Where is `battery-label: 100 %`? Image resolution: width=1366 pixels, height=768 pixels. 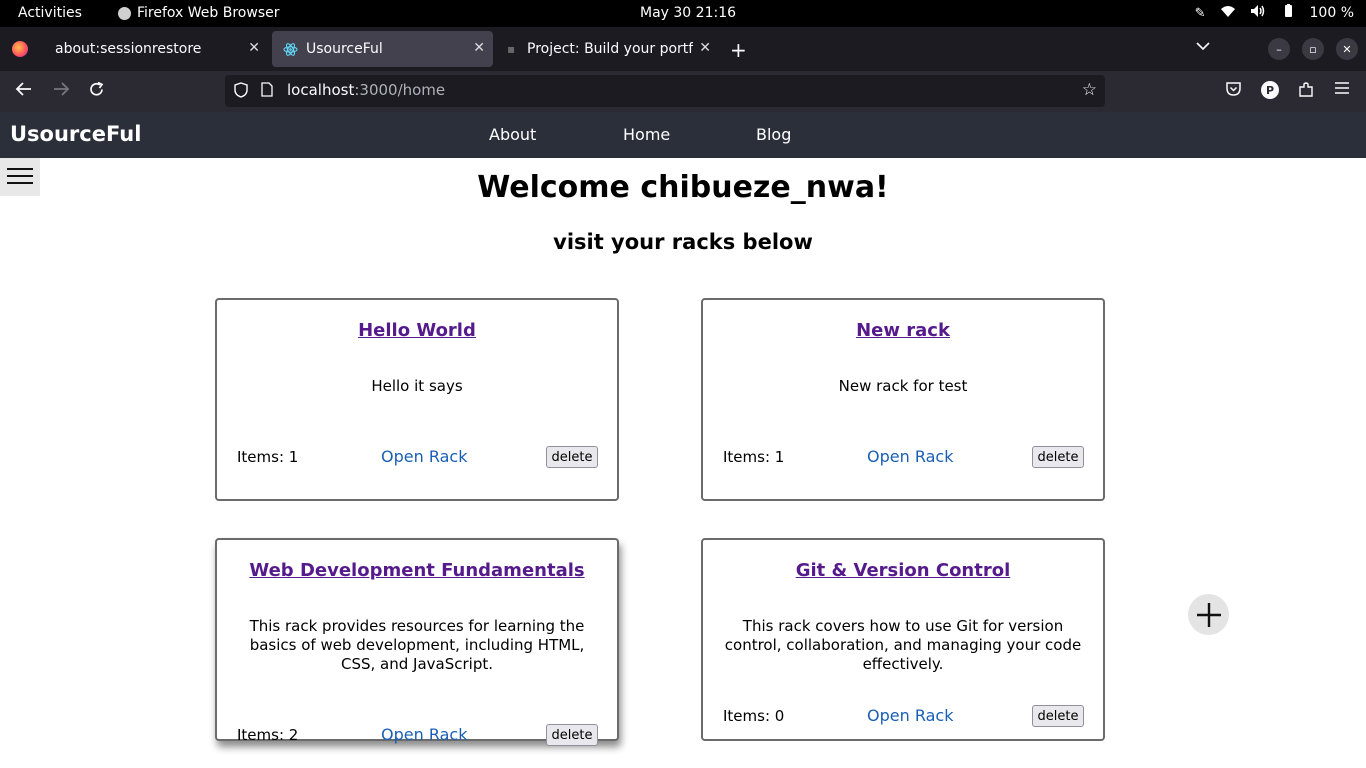
battery-label: 100 % is located at coordinates (1331, 13).